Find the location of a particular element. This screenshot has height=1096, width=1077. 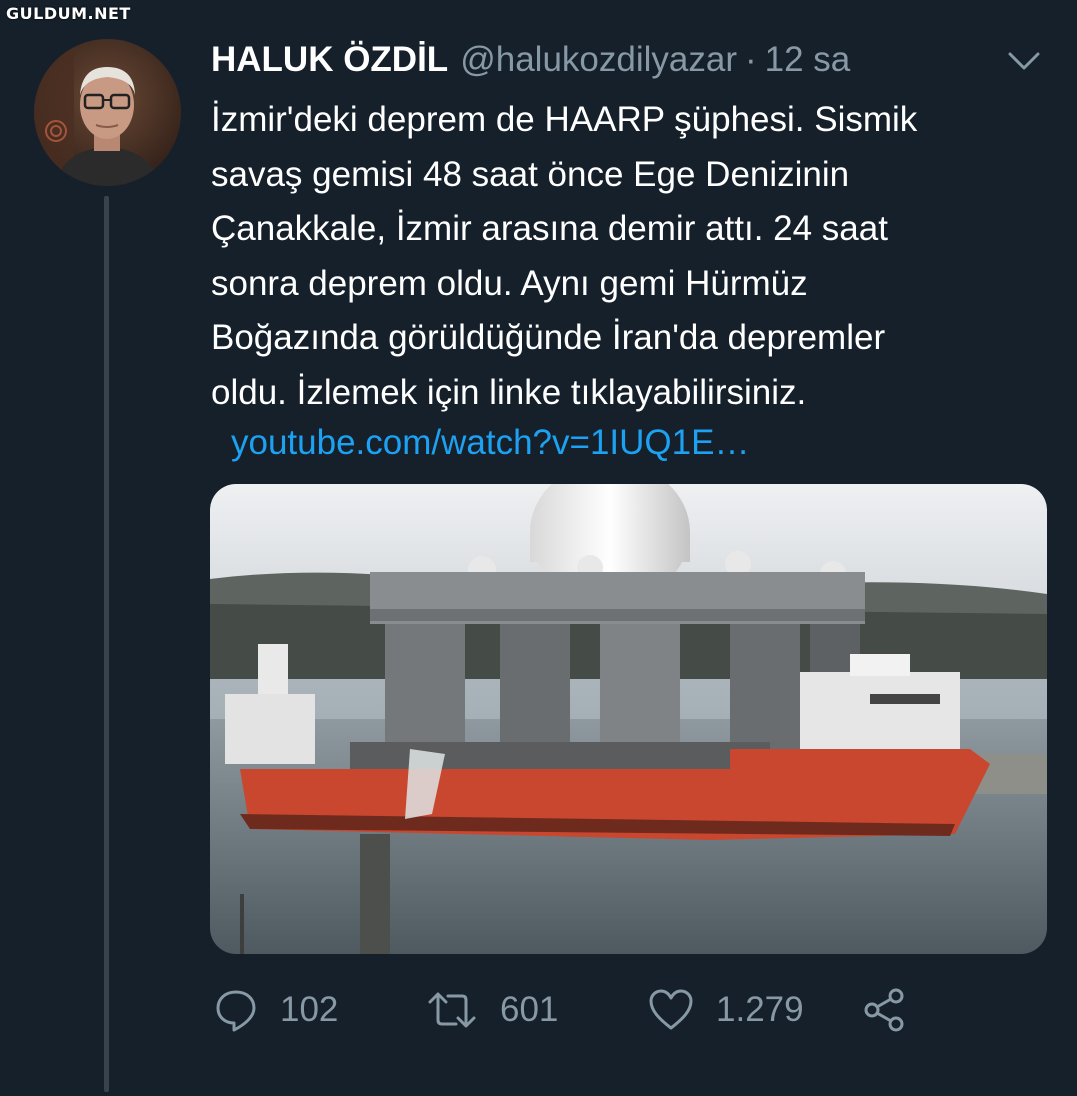

avatar is located at coordinates (107, 112).